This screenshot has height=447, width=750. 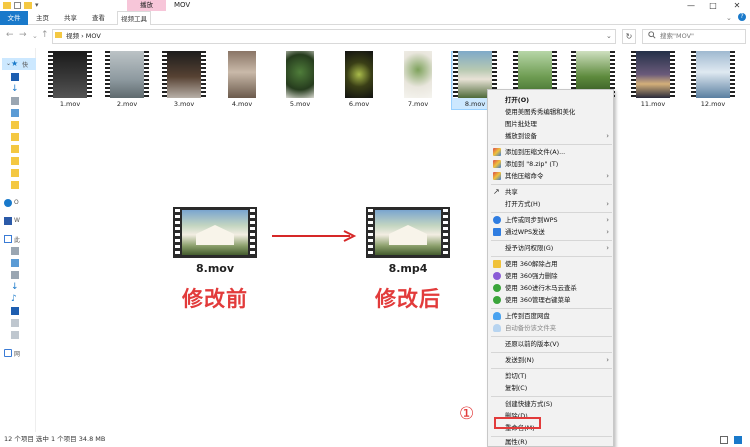 I want to click on ribbon-bar, so click(x=375, y=18).